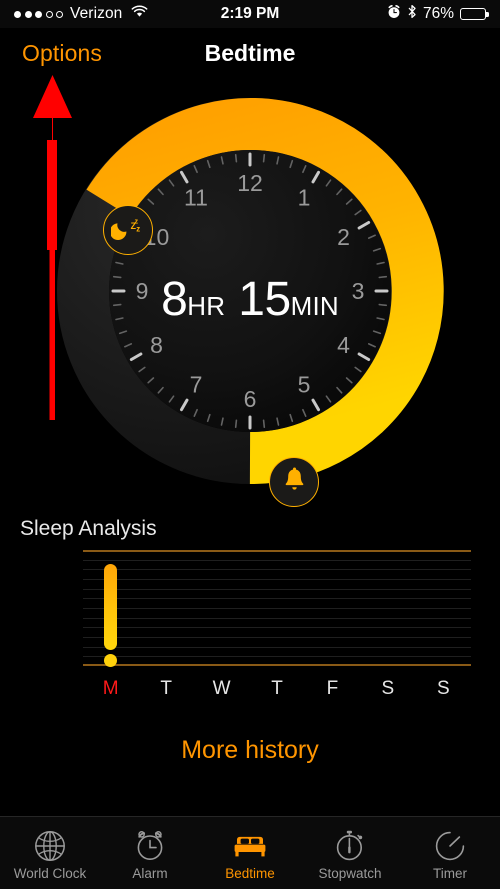 The width and height of the screenshot is (500, 889). I want to click on page-title: Bedtime, so click(250, 53).